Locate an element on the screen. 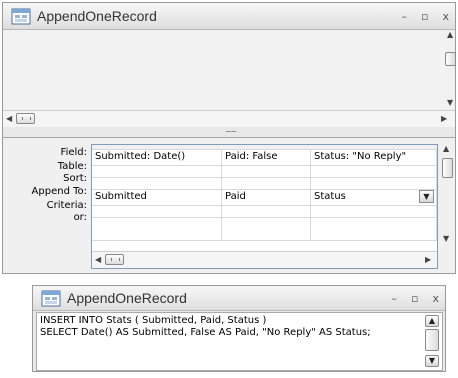 This screenshot has height=378, width=458. criteria-cell is located at coordinates (156, 211).